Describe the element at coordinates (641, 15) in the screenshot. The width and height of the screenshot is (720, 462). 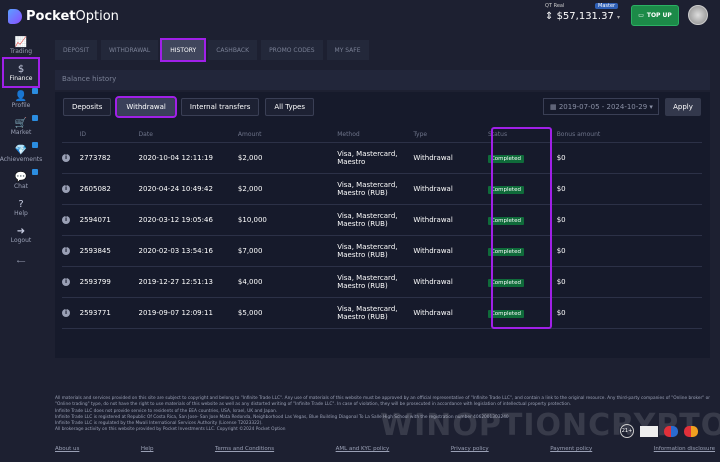
I see `wallet-icon: ▭` at that location.